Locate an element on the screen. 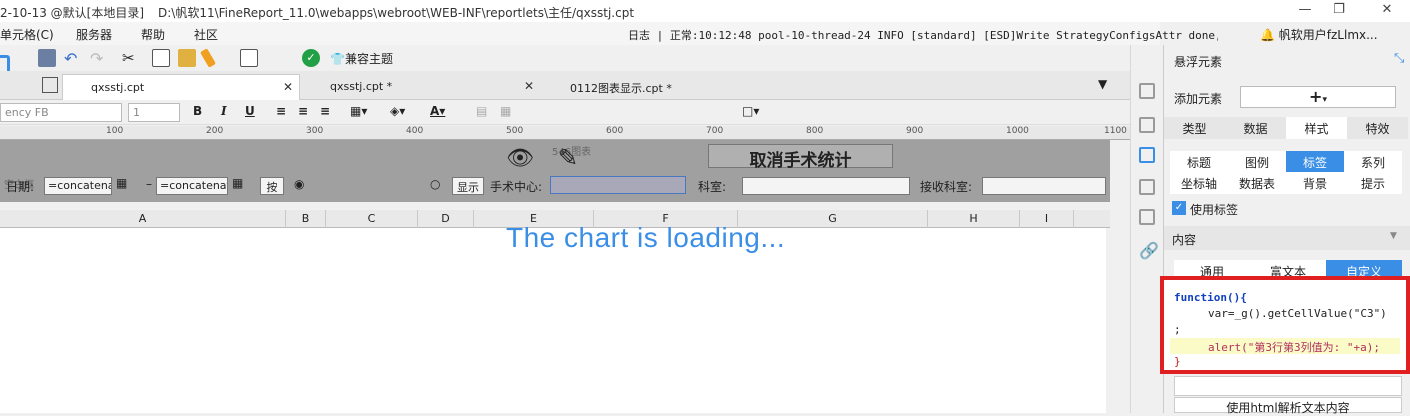 The image size is (1410, 416). menu-cell: 单元格(C) is located at coordinates (27, 34).